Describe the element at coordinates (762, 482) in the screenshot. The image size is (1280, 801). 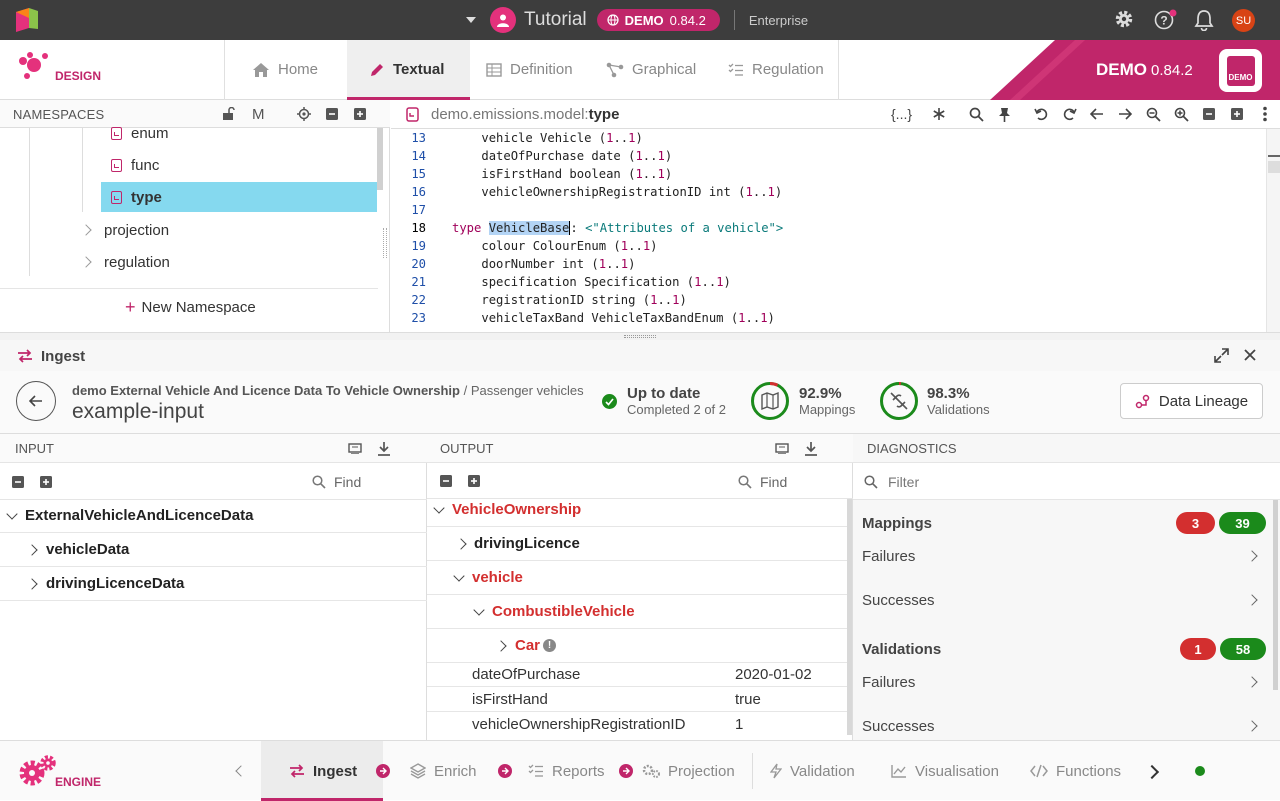
I see `output-find-field: Find` at that location.